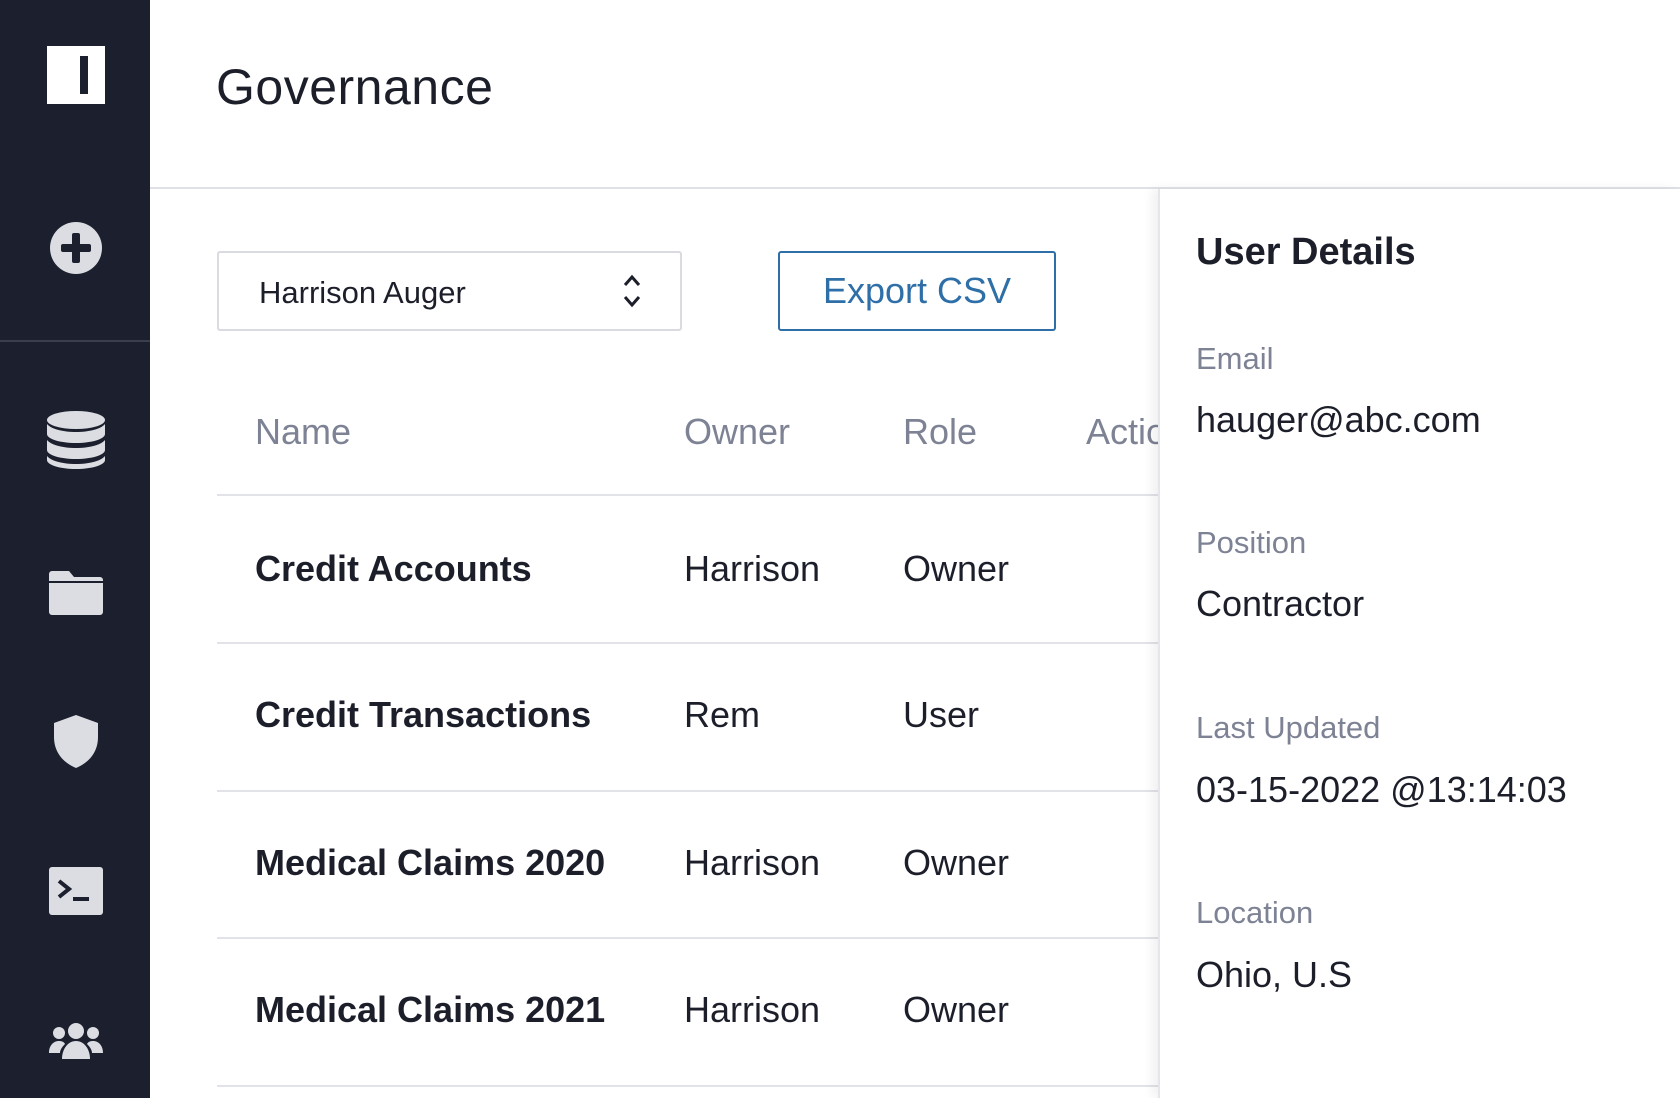 The height and width of the screenshot is (1098, 1680). Describe the element at coordinates (430, 862) in the screenshot. I see `row-name: Medical Claims 2020` at that location.